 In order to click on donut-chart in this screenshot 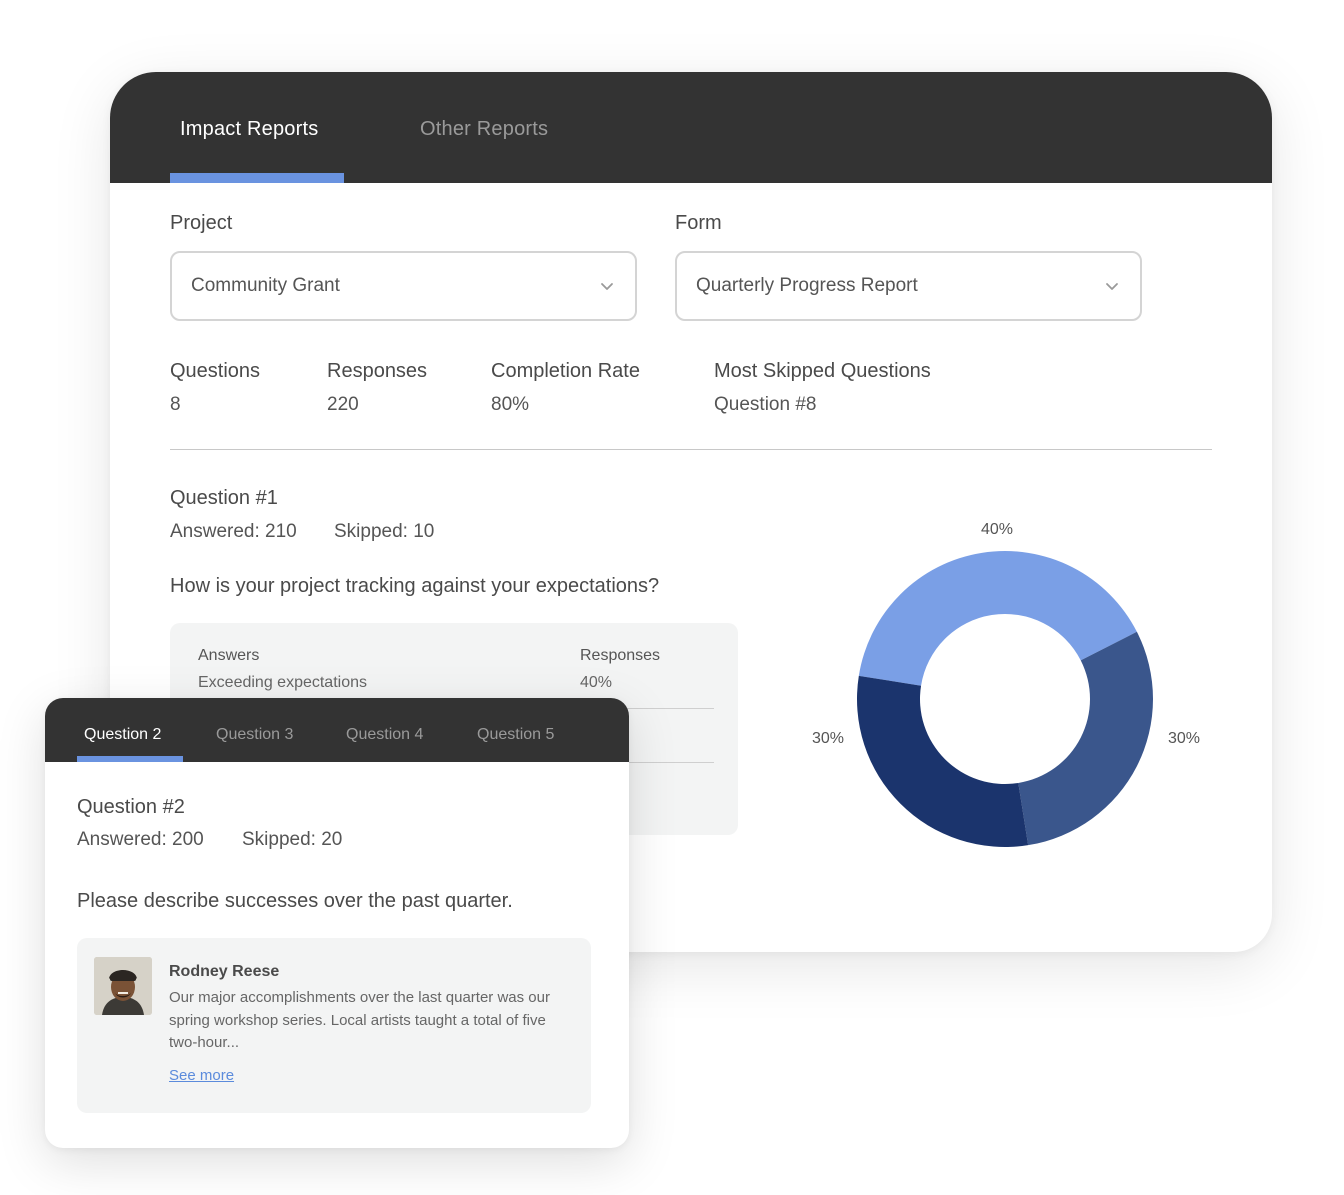, I will do `click(1005, 699)`.